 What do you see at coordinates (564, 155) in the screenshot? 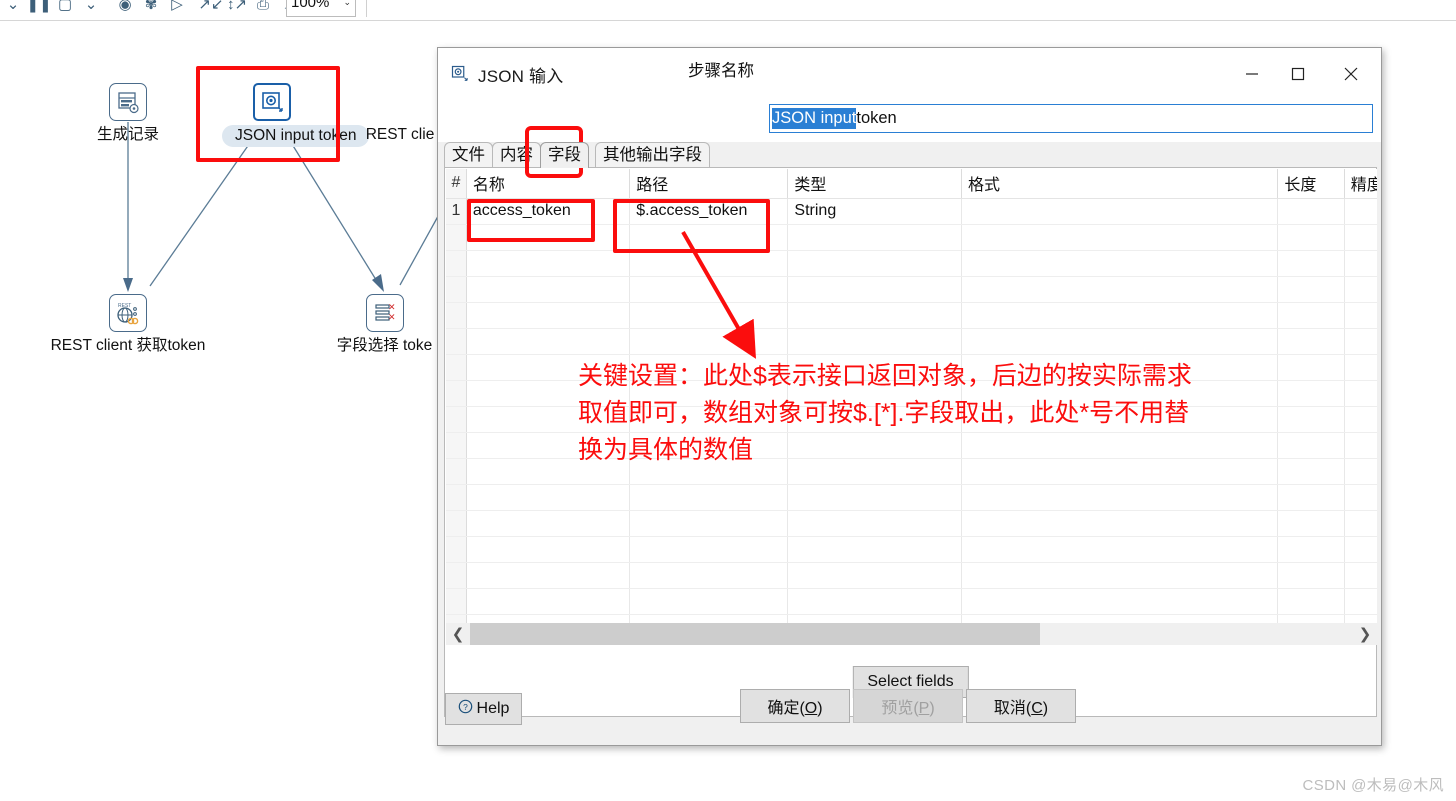
I see `tab-fields: 字段` at bounding box center [564, 155].